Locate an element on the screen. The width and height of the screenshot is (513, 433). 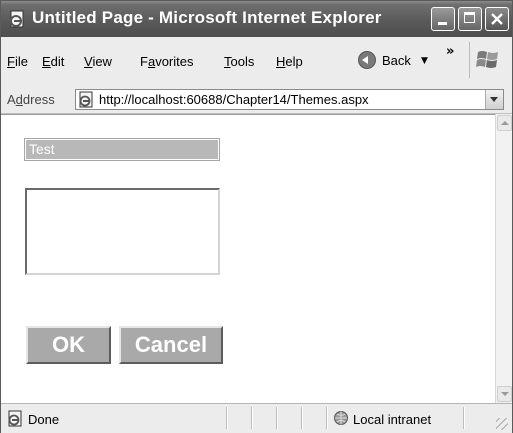
scroll-down-button is located at coordinates (504, 394).